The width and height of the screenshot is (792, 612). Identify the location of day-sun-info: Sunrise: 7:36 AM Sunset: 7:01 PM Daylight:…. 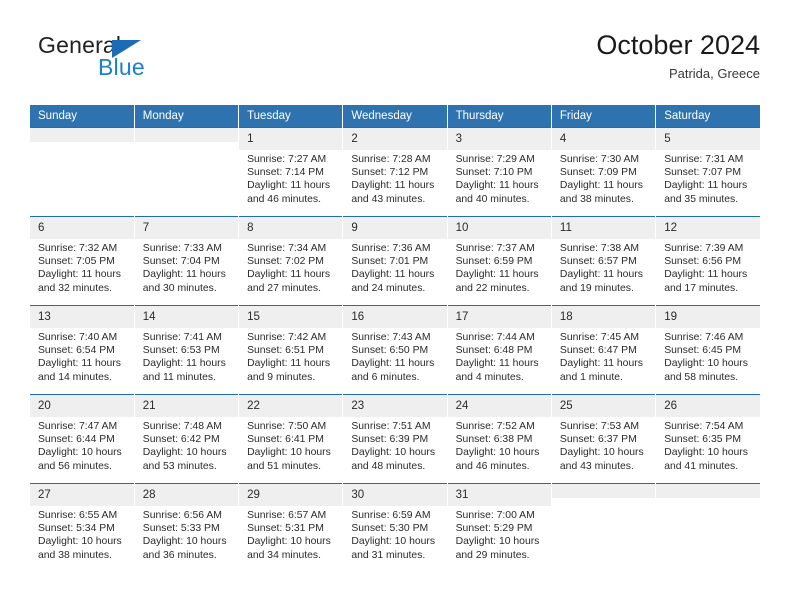
(394, 267).